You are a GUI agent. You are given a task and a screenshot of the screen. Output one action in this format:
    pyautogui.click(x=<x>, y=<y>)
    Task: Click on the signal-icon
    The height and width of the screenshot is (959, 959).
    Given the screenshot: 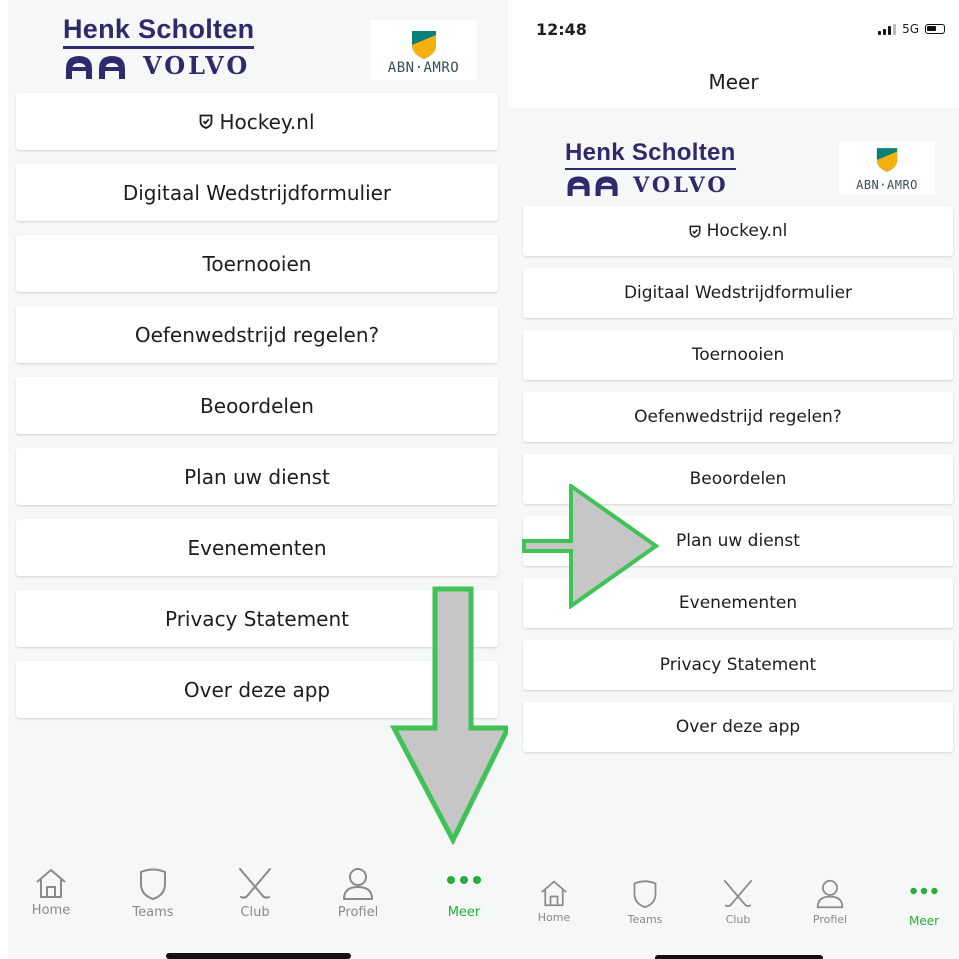 What is the action you would take?
    pyautogui.click(x=887, y=29)
    